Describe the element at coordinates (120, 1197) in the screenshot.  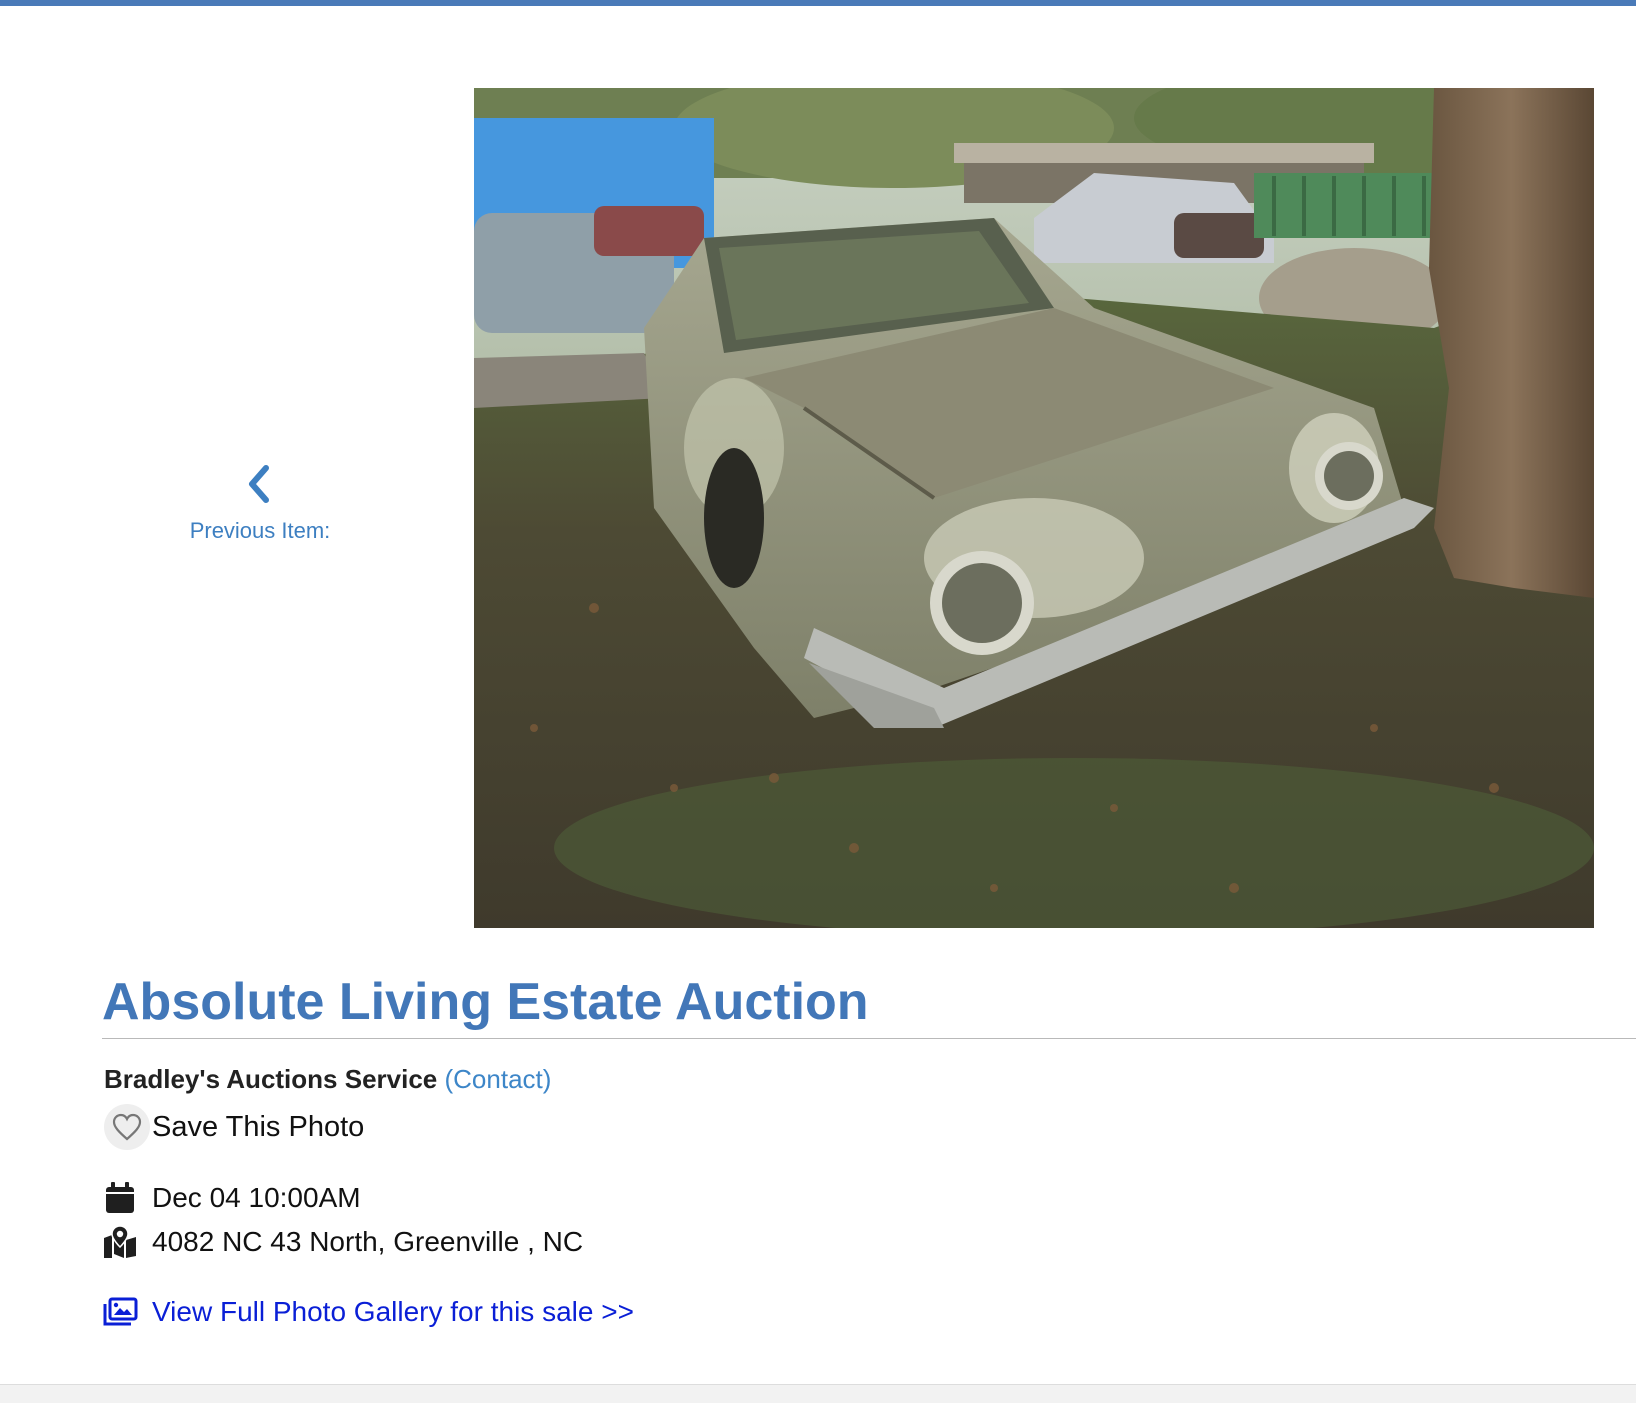
I see `calendar-icon` at that location.